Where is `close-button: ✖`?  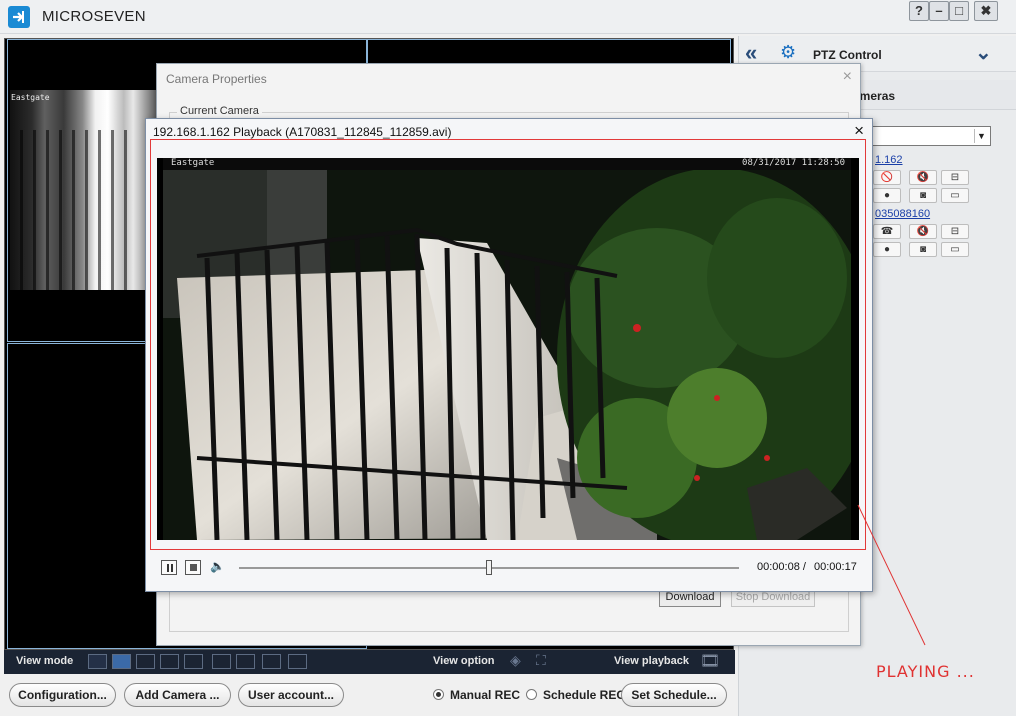 close-button: ✖ is located at coordinates (986, 11).